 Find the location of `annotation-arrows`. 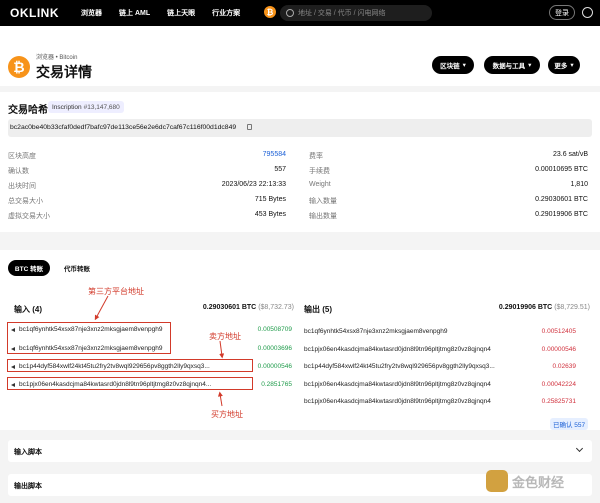

annotation-arrows is located at coordinates (159, 351).